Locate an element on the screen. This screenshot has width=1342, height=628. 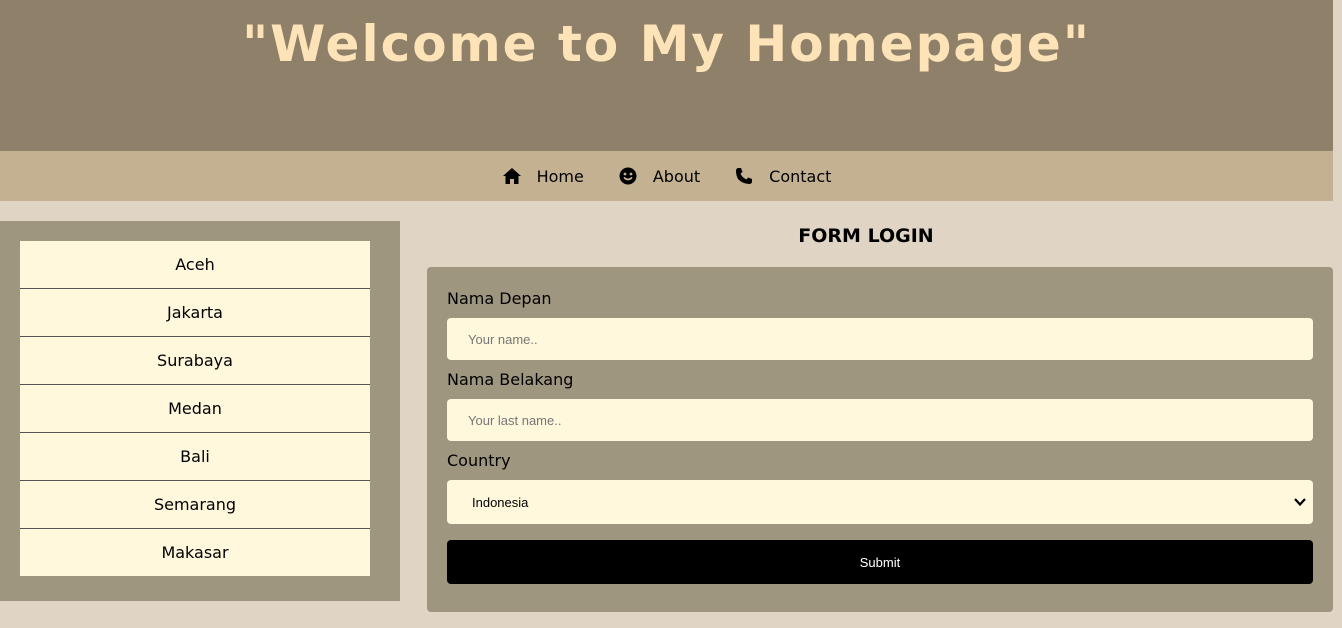
country-select: Indonesia is located at coordinates (880, 502).